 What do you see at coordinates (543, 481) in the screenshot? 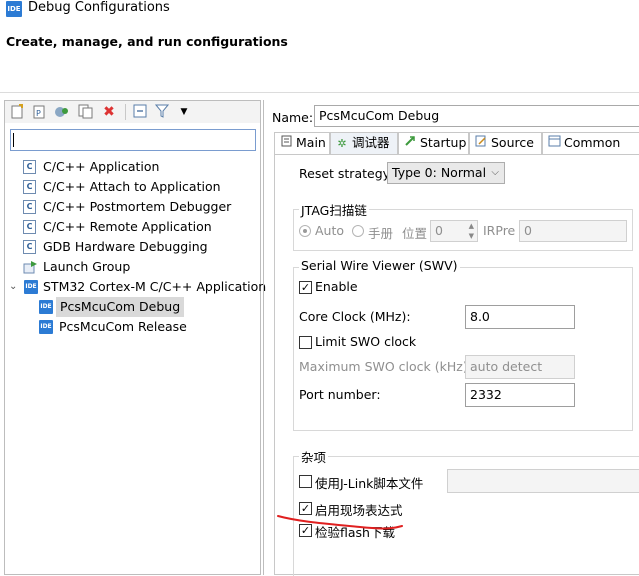
I see `jlink-script-path-input` at bounding box center [543, 481].